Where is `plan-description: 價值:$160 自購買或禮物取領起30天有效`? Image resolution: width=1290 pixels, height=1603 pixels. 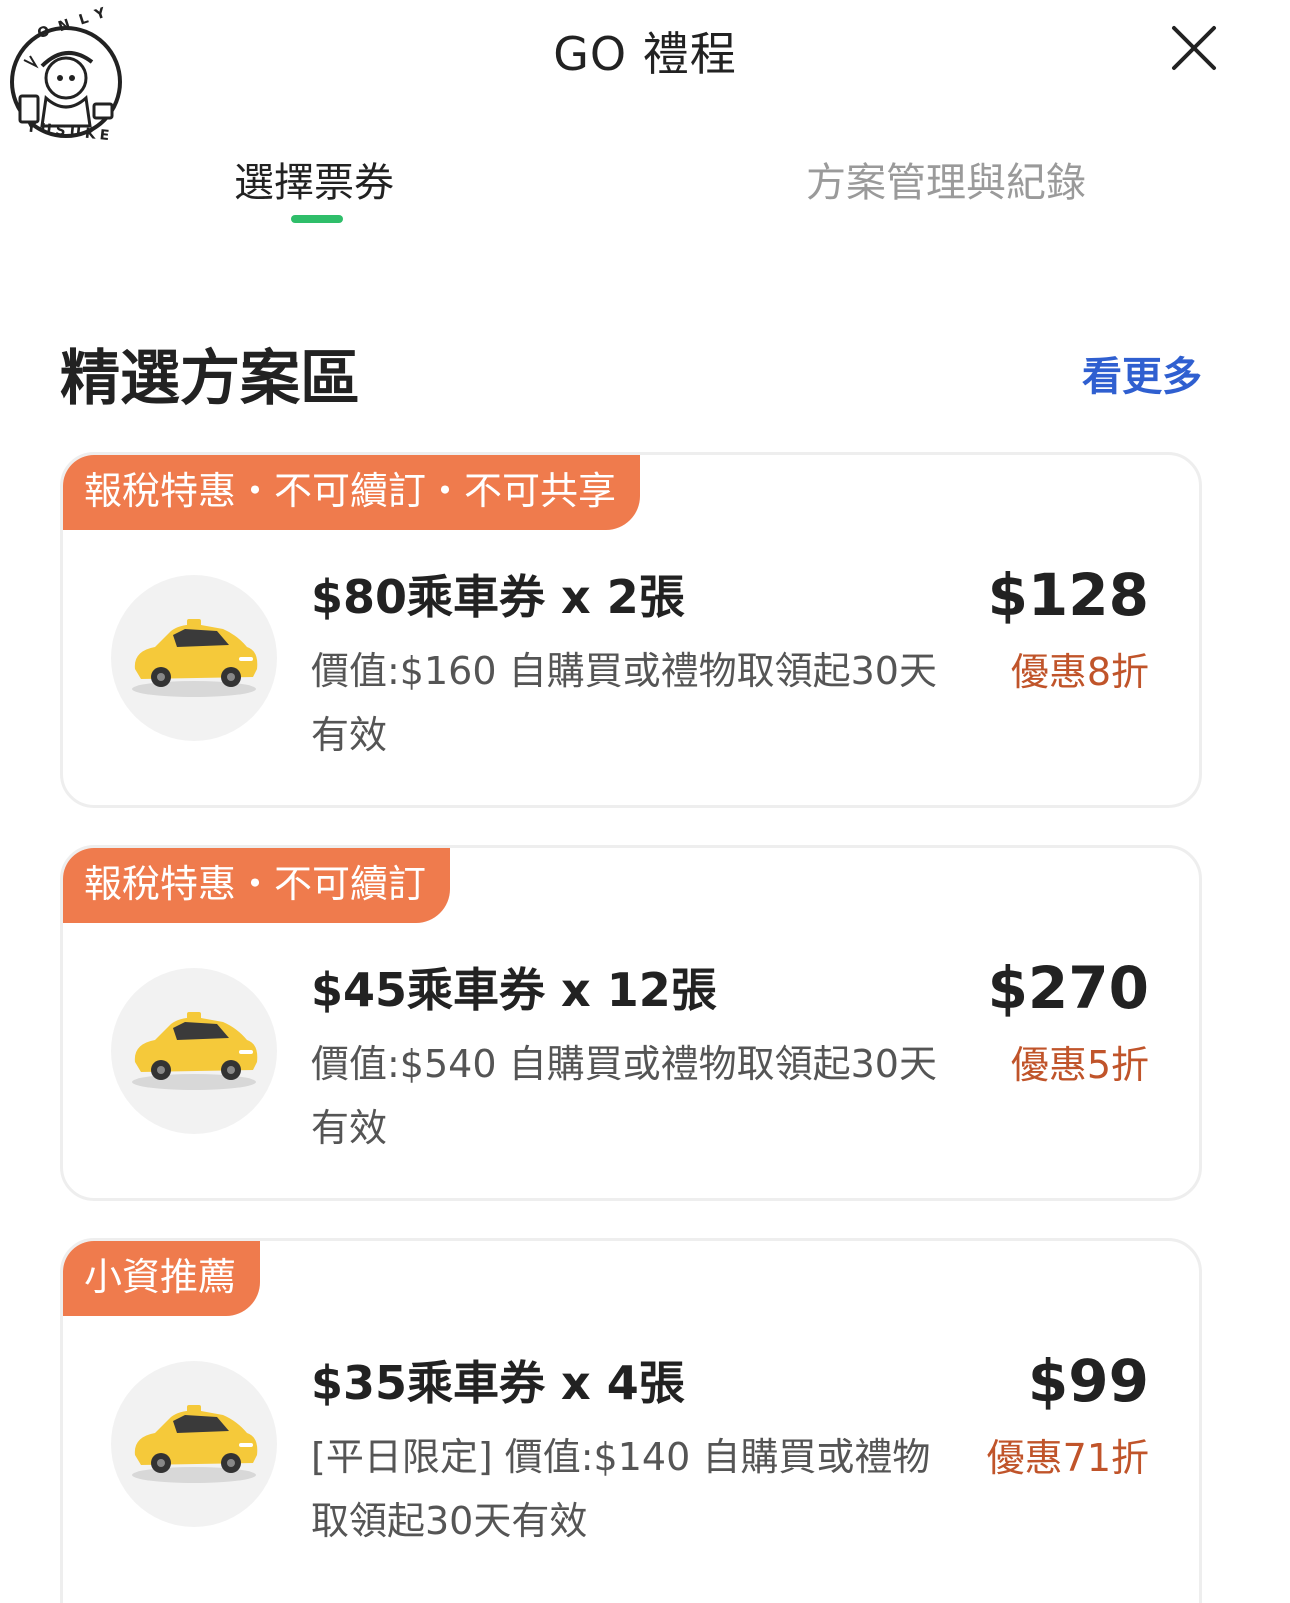
plan-description: 價值:$160 自購買或禮物取領起30天有效 is located at coordinates (624, 703).